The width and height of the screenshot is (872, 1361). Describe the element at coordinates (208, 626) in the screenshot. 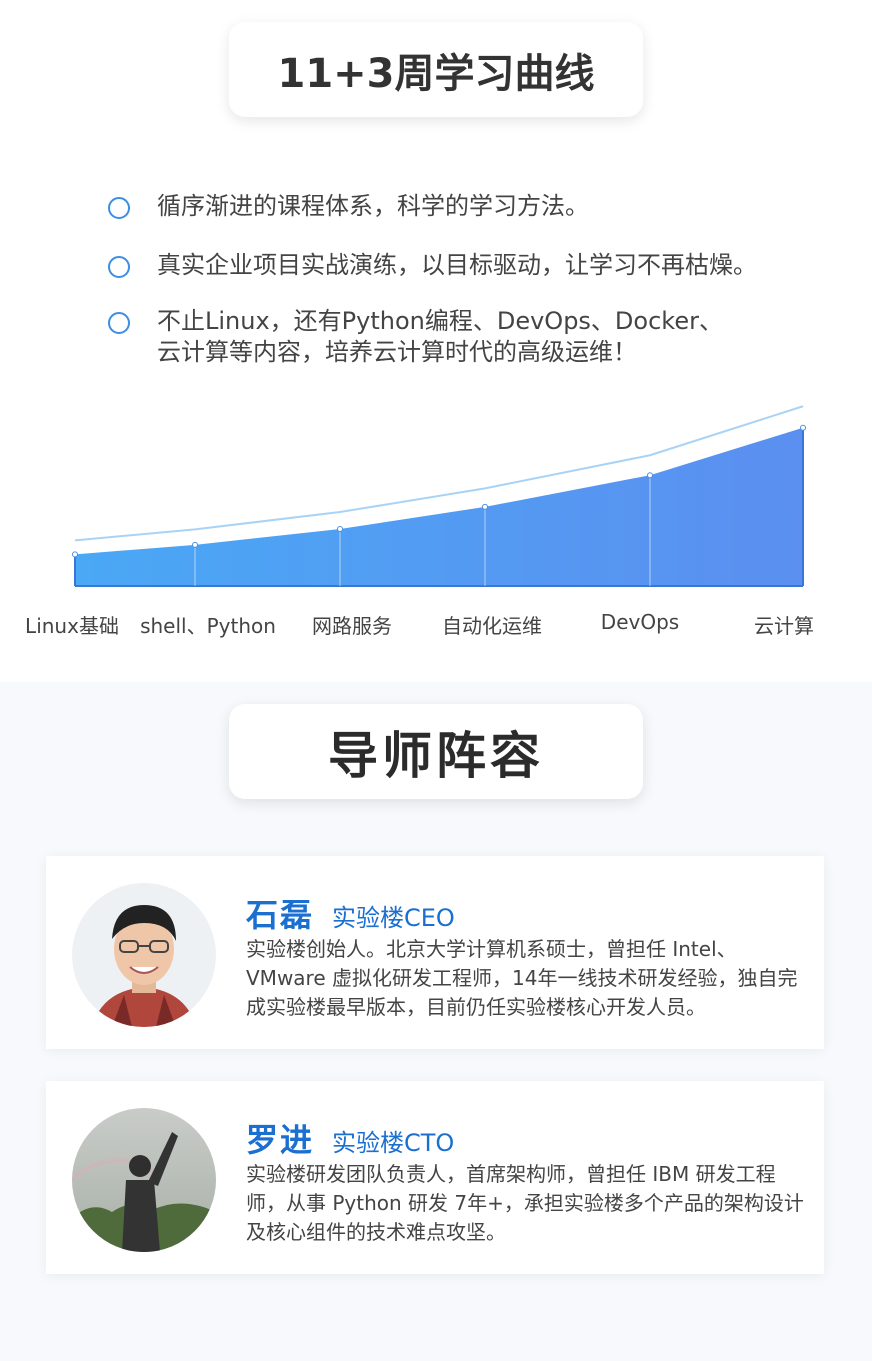

I see `stage-label: shell、Python` at that location.